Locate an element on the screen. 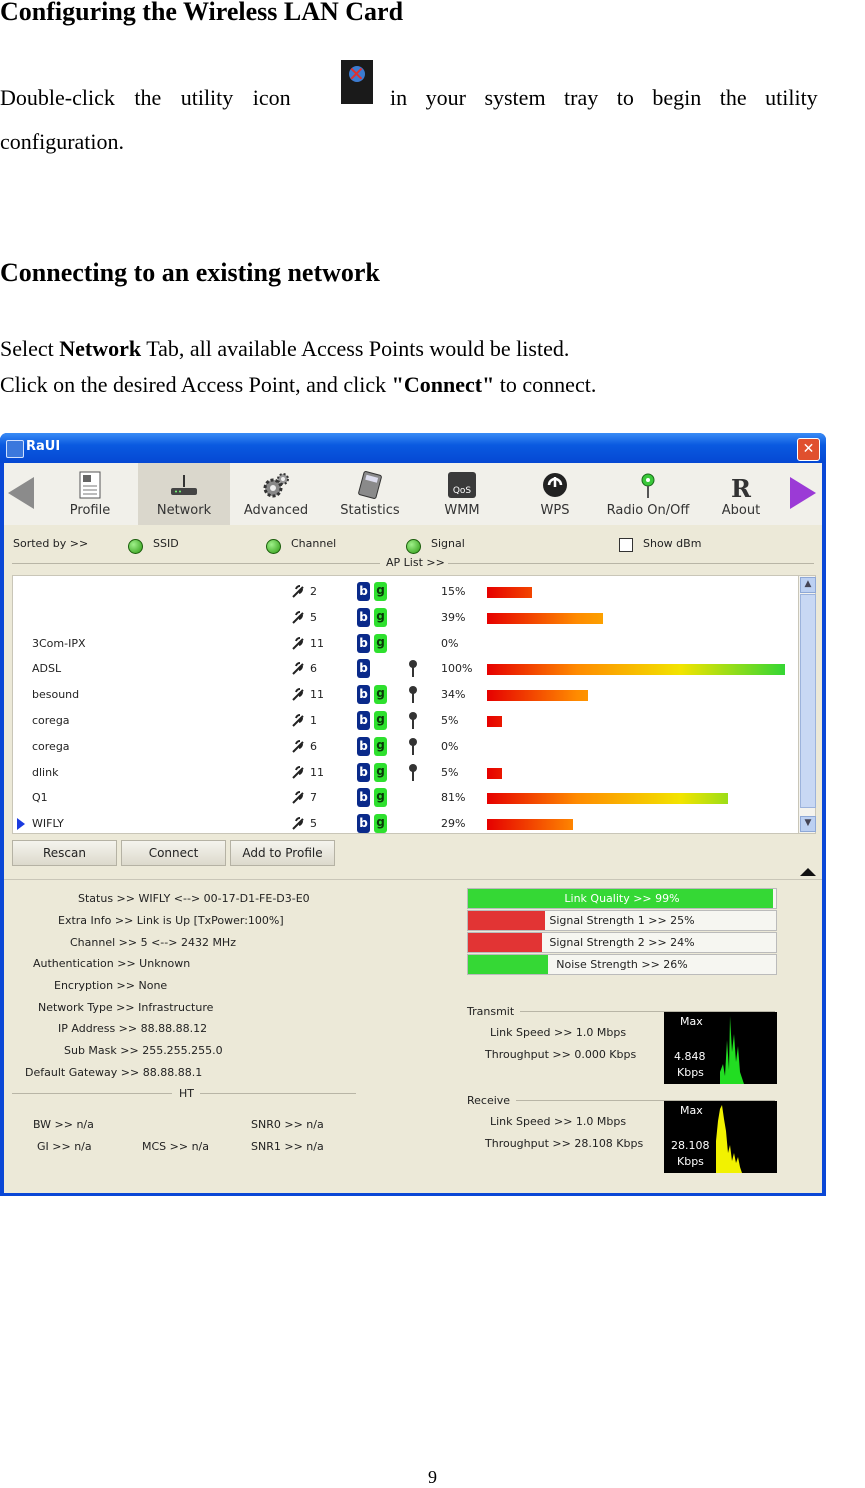 This screenshot has width=865, height=1488. ap-signal: 5% is located at coordinates (450, 720).